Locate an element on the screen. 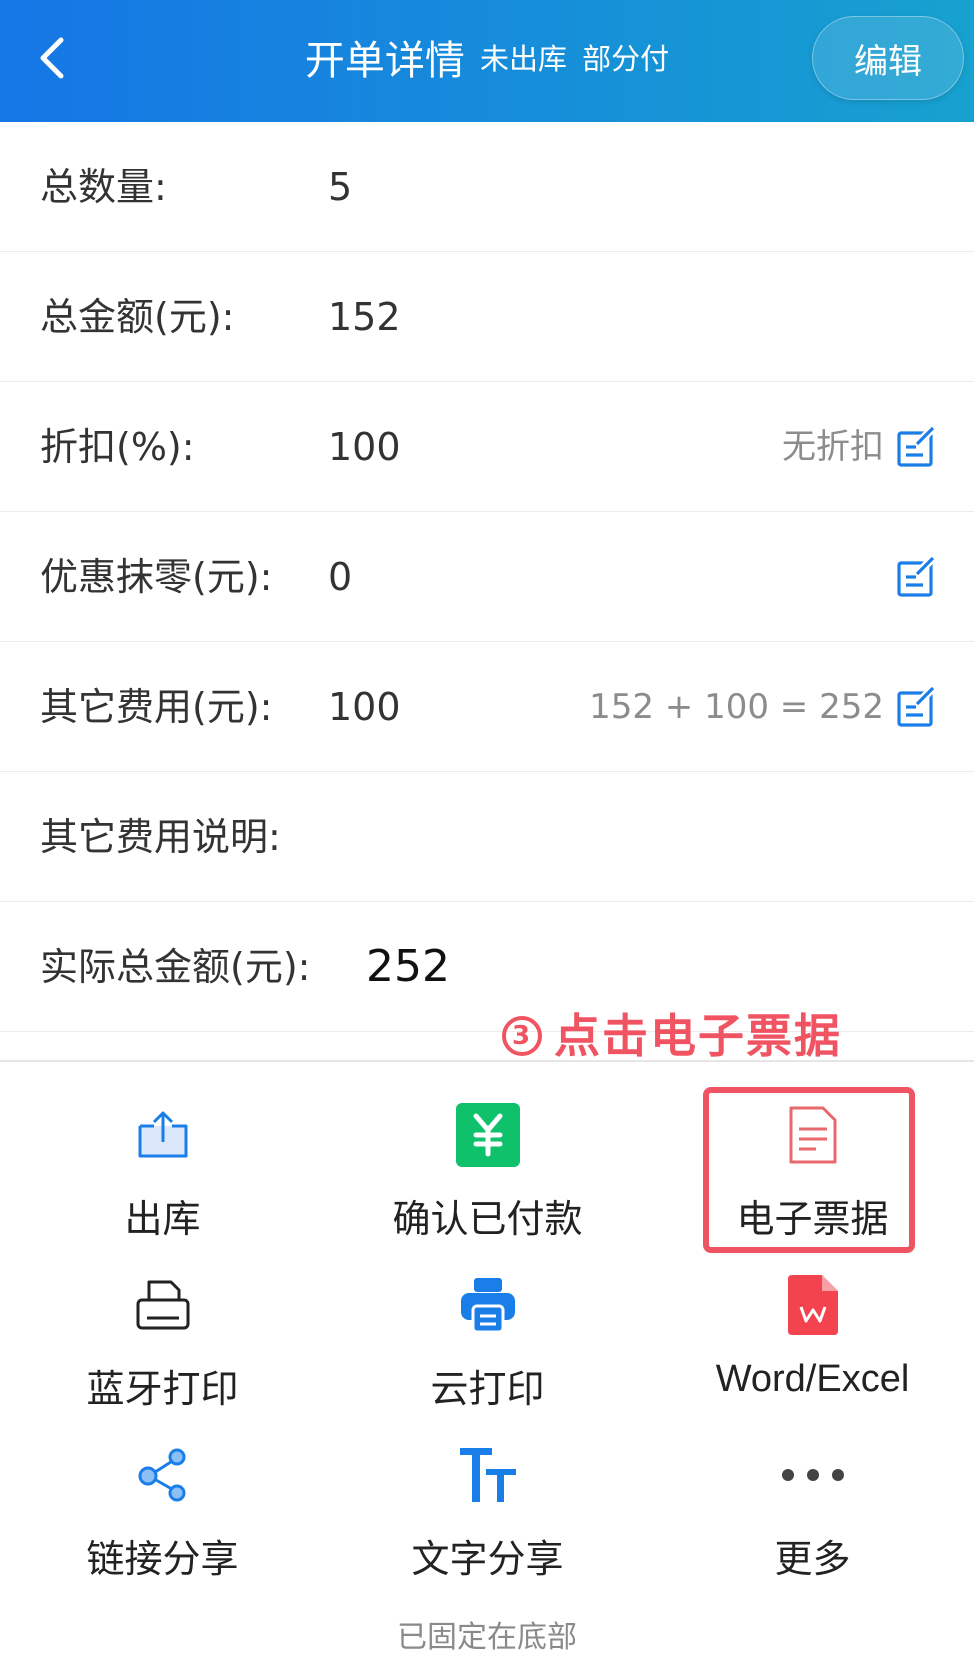 This screenshot has width=974, height=1666. action-confirm-paid: 确认已付款 is located at coordinates (487, 1170).